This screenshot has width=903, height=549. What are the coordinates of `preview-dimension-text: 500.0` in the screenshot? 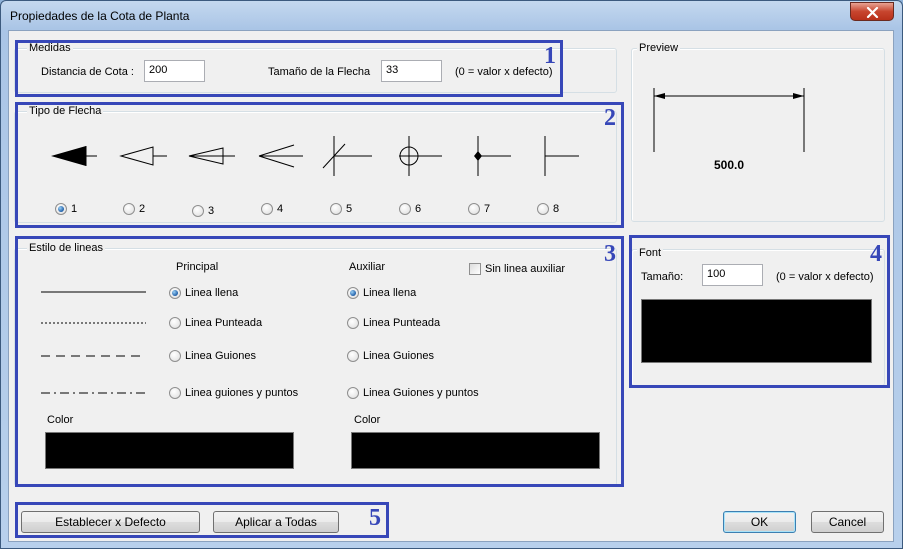 It's located at (729, 165).